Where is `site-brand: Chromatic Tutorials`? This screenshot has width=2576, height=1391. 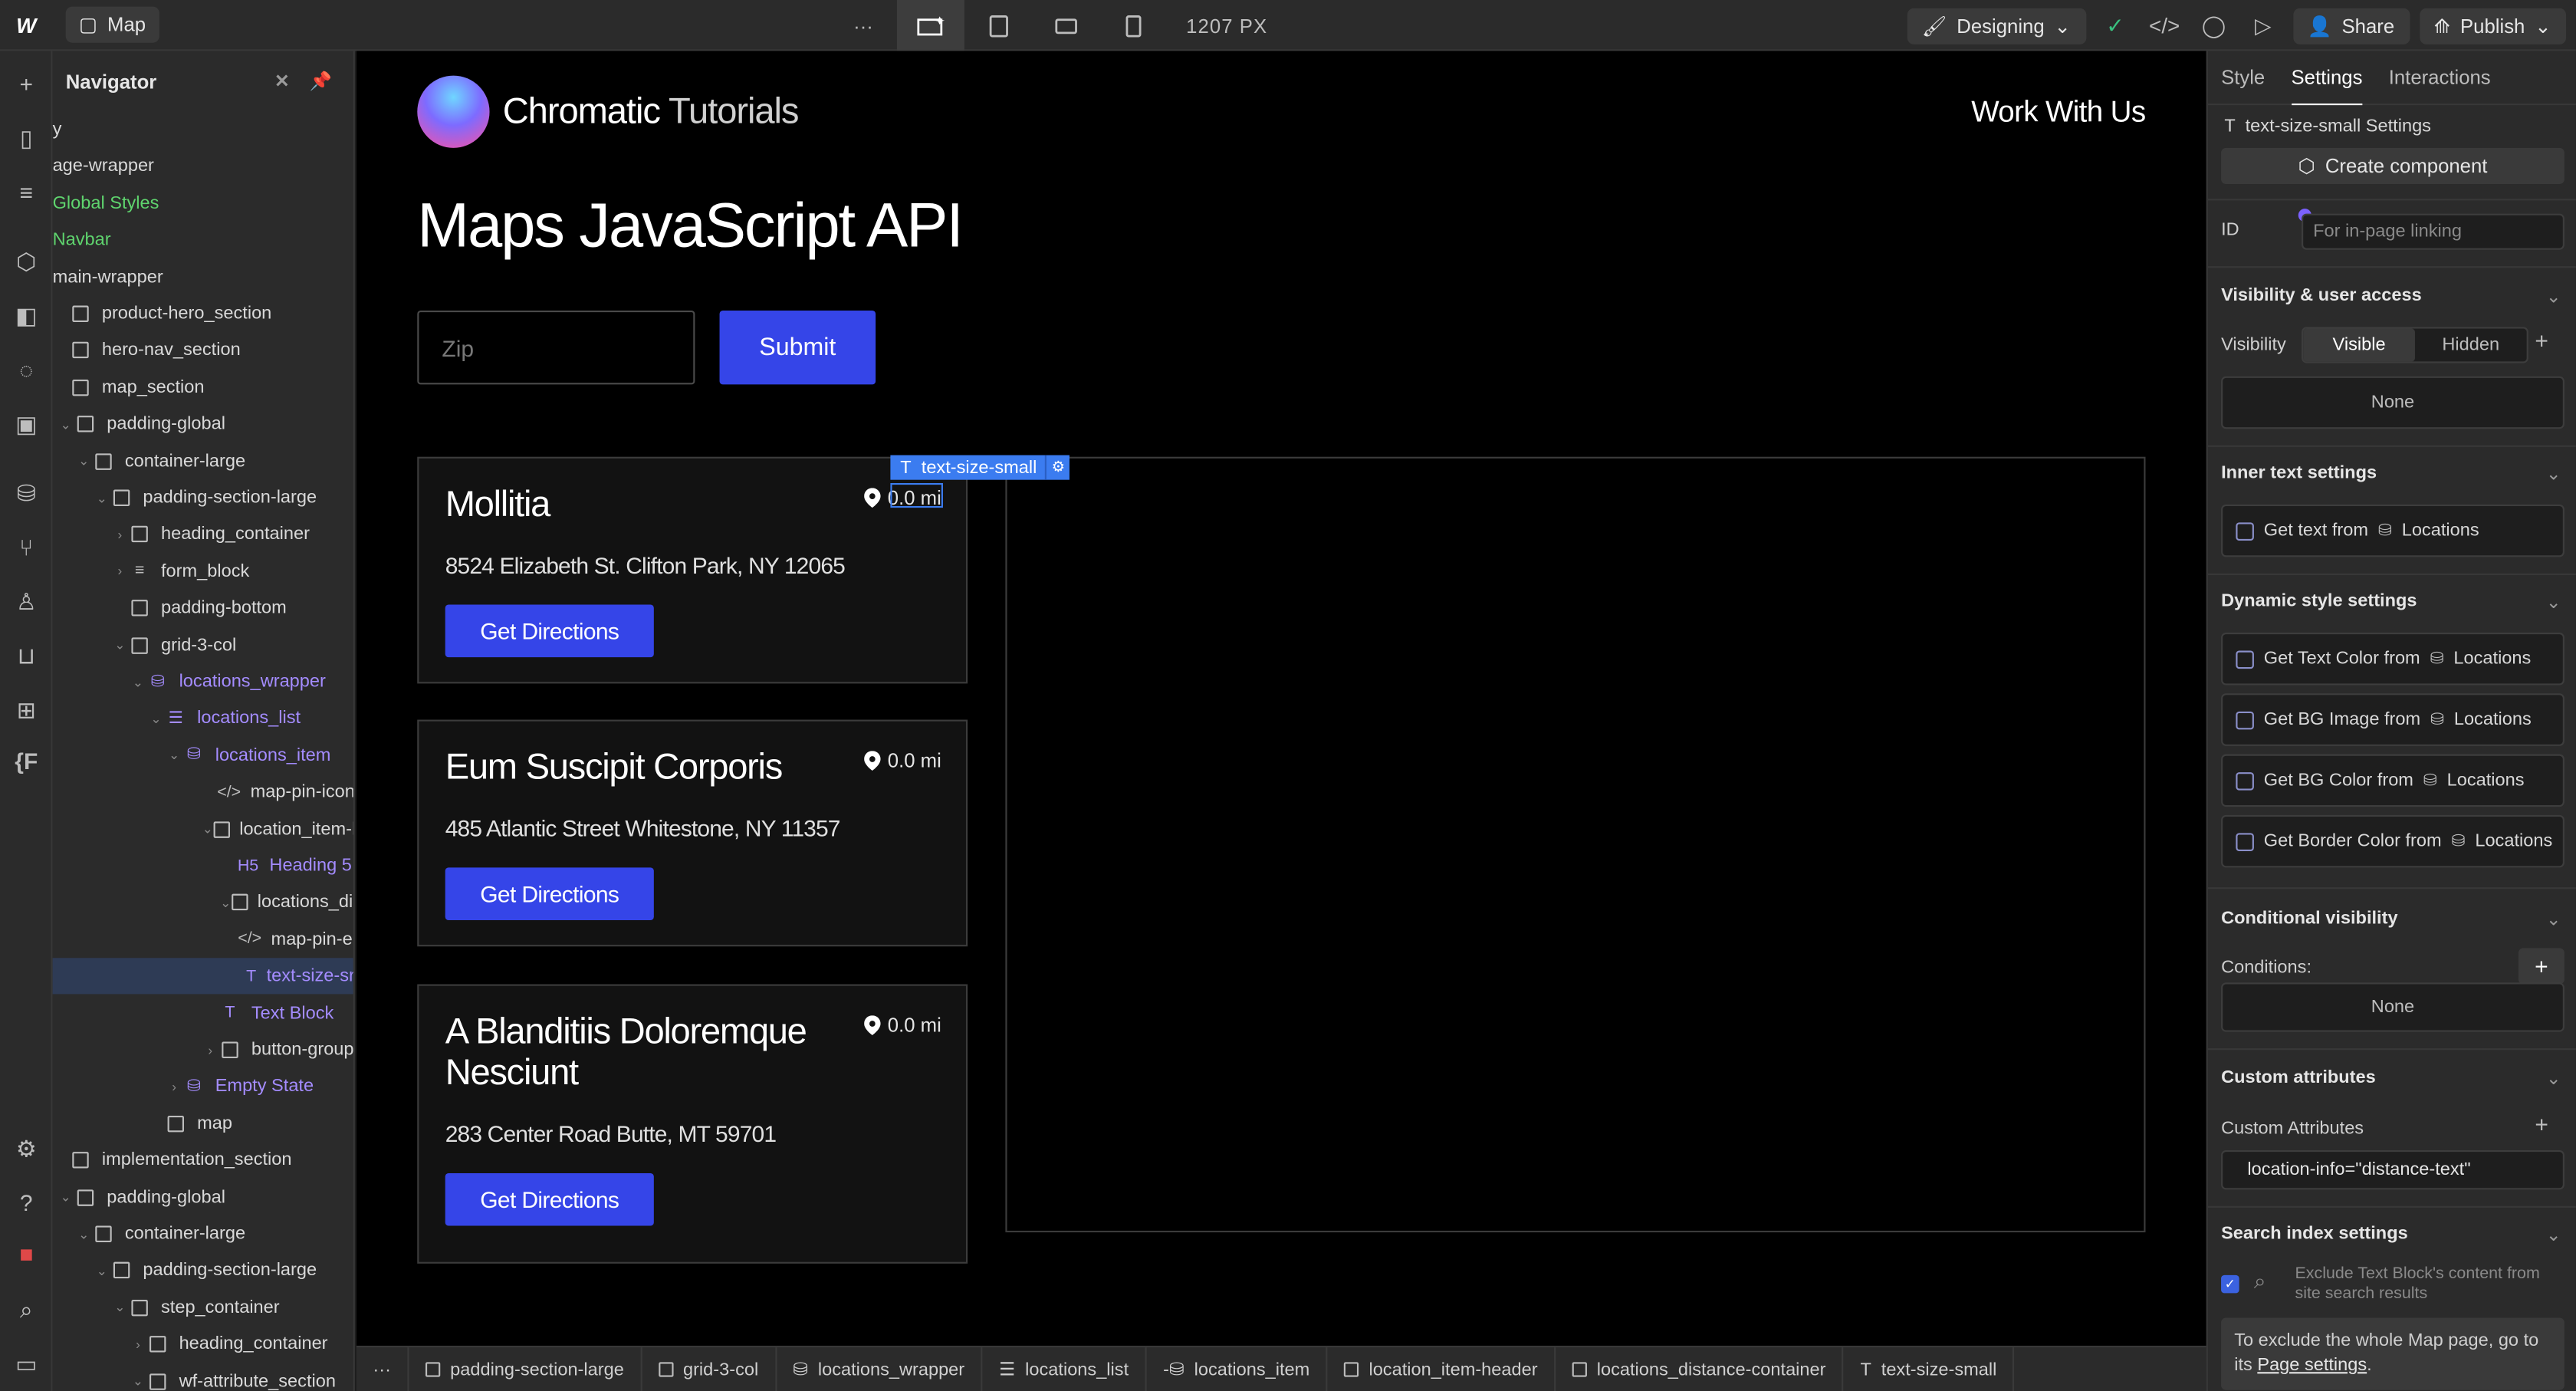 site-brand: Chromatic Tutorials is located at coordinates (608, 111).